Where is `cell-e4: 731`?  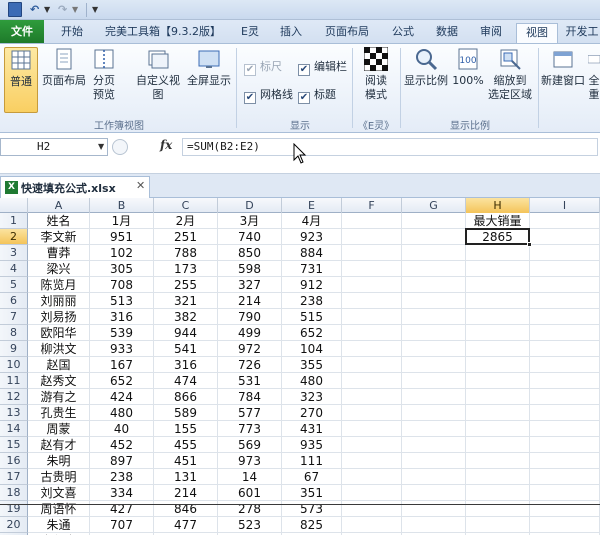
cell-e4: 731 is located at coordinates (312, 269).